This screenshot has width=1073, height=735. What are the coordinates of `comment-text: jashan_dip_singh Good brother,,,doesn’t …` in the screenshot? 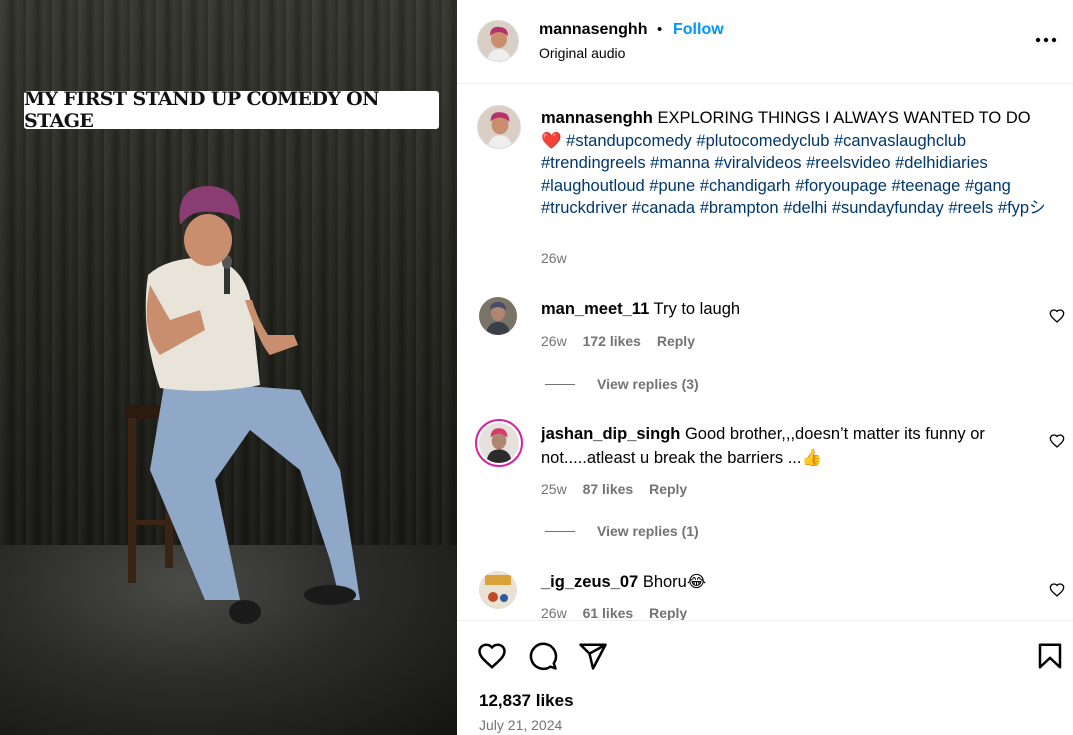 It's located at (776, 446).